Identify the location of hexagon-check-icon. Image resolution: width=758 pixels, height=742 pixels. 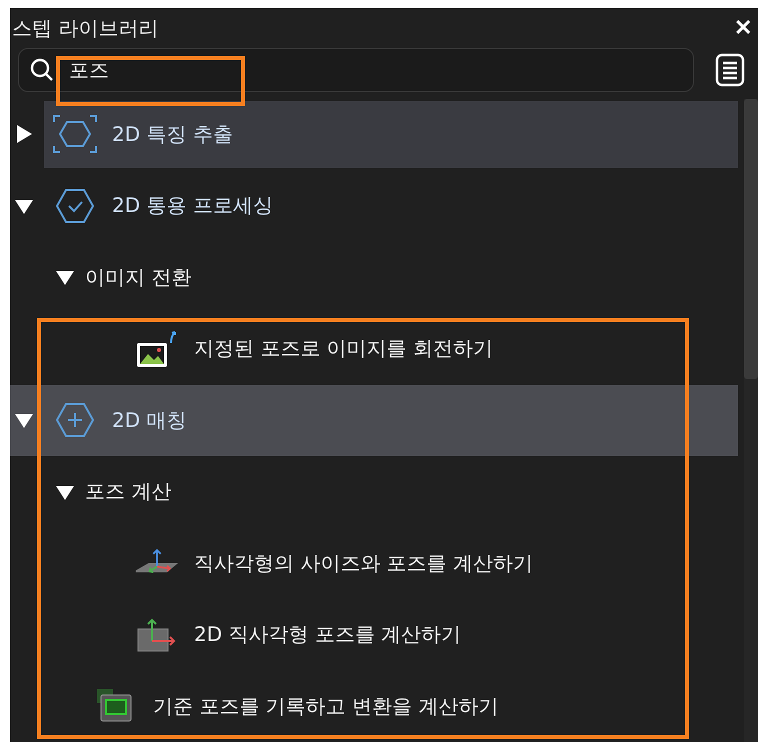
(75, 206).